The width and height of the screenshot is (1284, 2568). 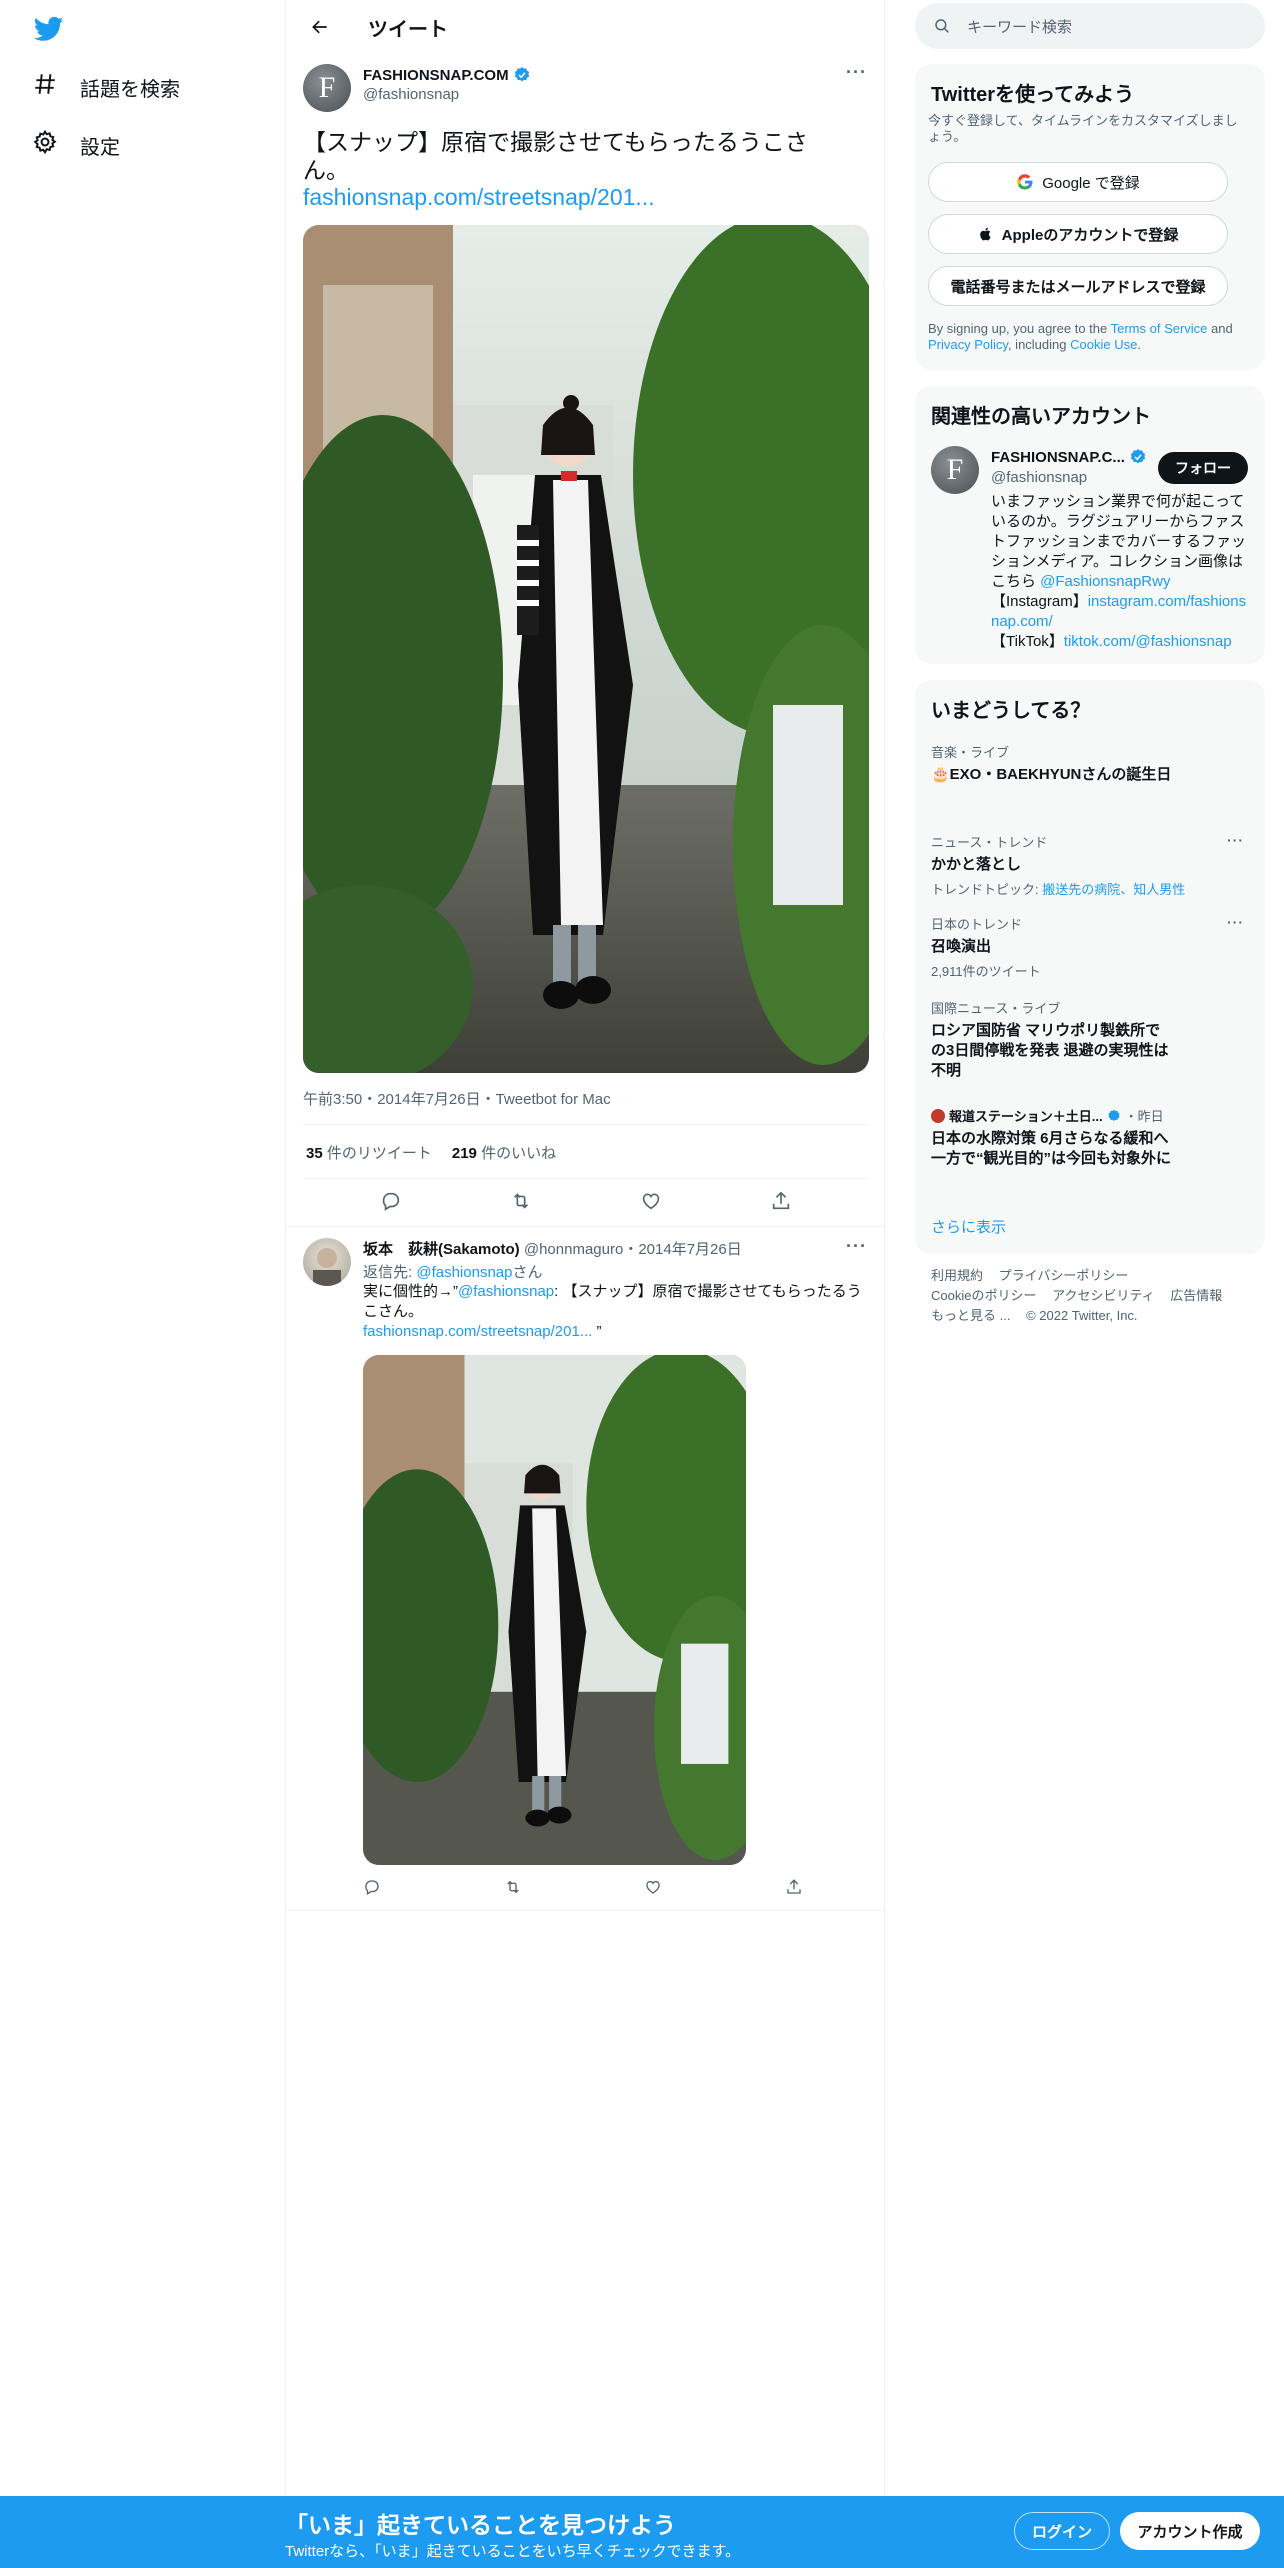 What do you see at coordinates (49, 29) in the screenshot?
I see `twitter-logo-icon` at bounding box center [49, 29].